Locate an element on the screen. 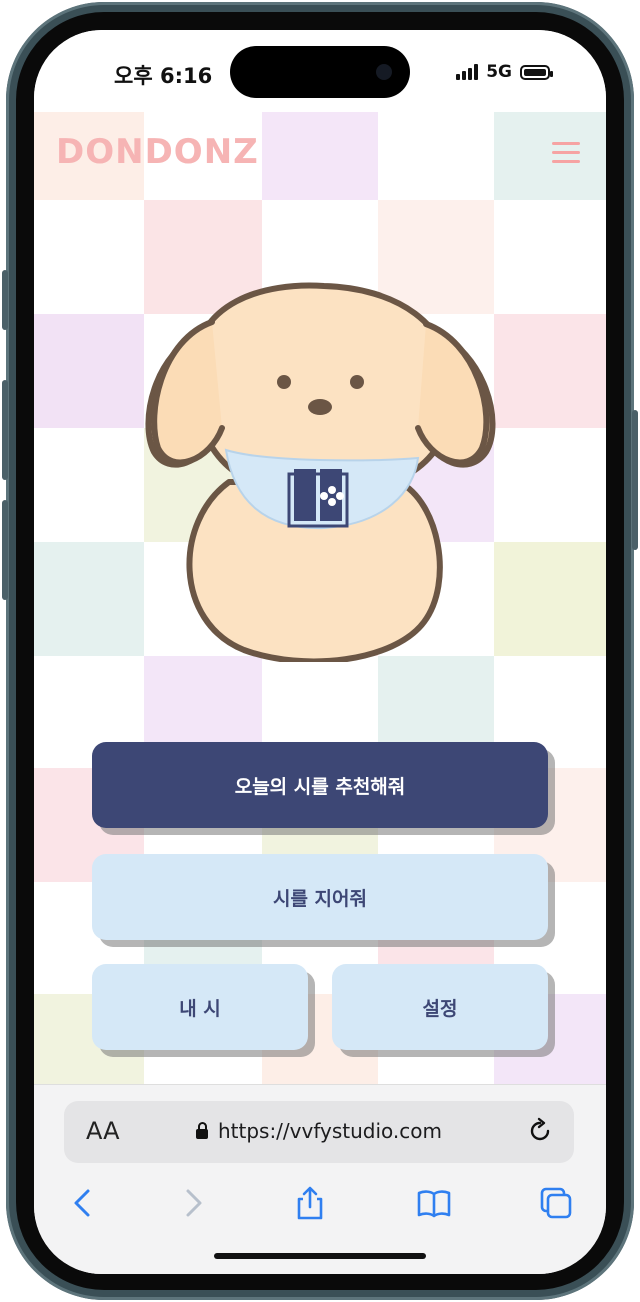 The image size is (640, 1302). lock-icon is located at coordinates (201, 1130).